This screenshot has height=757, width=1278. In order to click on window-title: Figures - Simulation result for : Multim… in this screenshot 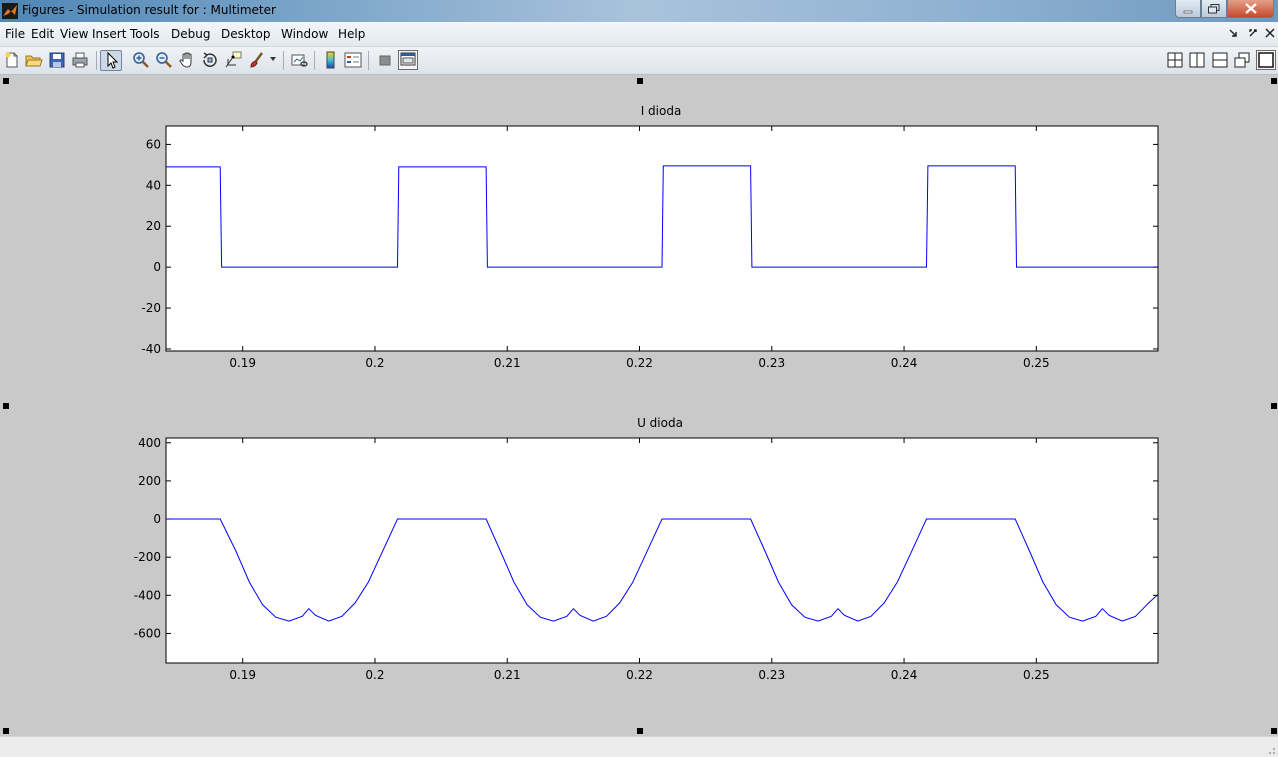, I will do `click(149, 10)`.